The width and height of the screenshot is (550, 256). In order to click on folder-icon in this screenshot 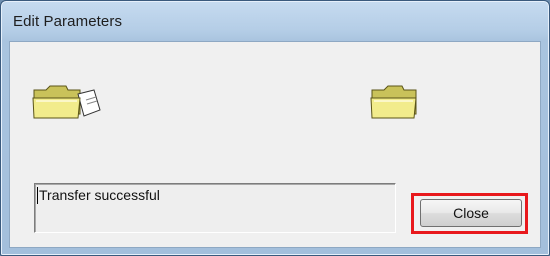, I will do `click(393, 102)`.